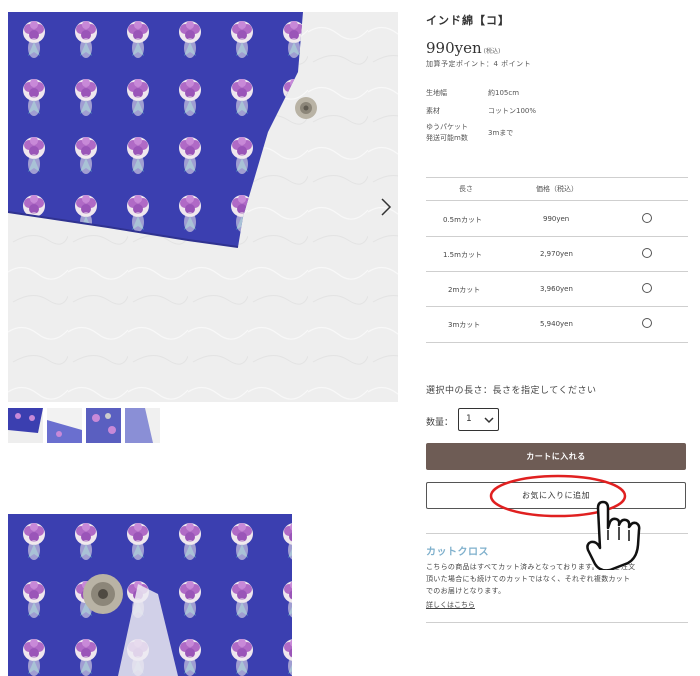  Describe the element at coordinates (647, 288) in the screenshot. I see `length-radio-2m` at that location.